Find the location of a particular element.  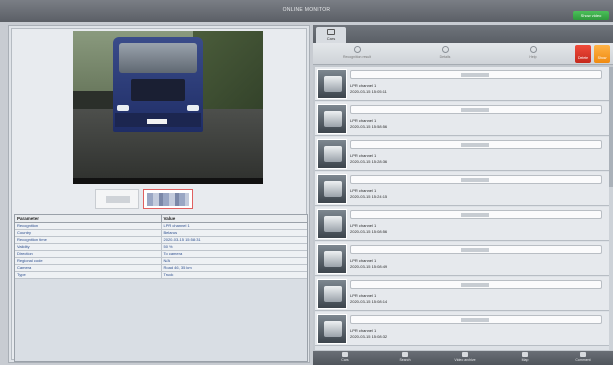

bottom-label: Map is located at coordinates (525, 360).